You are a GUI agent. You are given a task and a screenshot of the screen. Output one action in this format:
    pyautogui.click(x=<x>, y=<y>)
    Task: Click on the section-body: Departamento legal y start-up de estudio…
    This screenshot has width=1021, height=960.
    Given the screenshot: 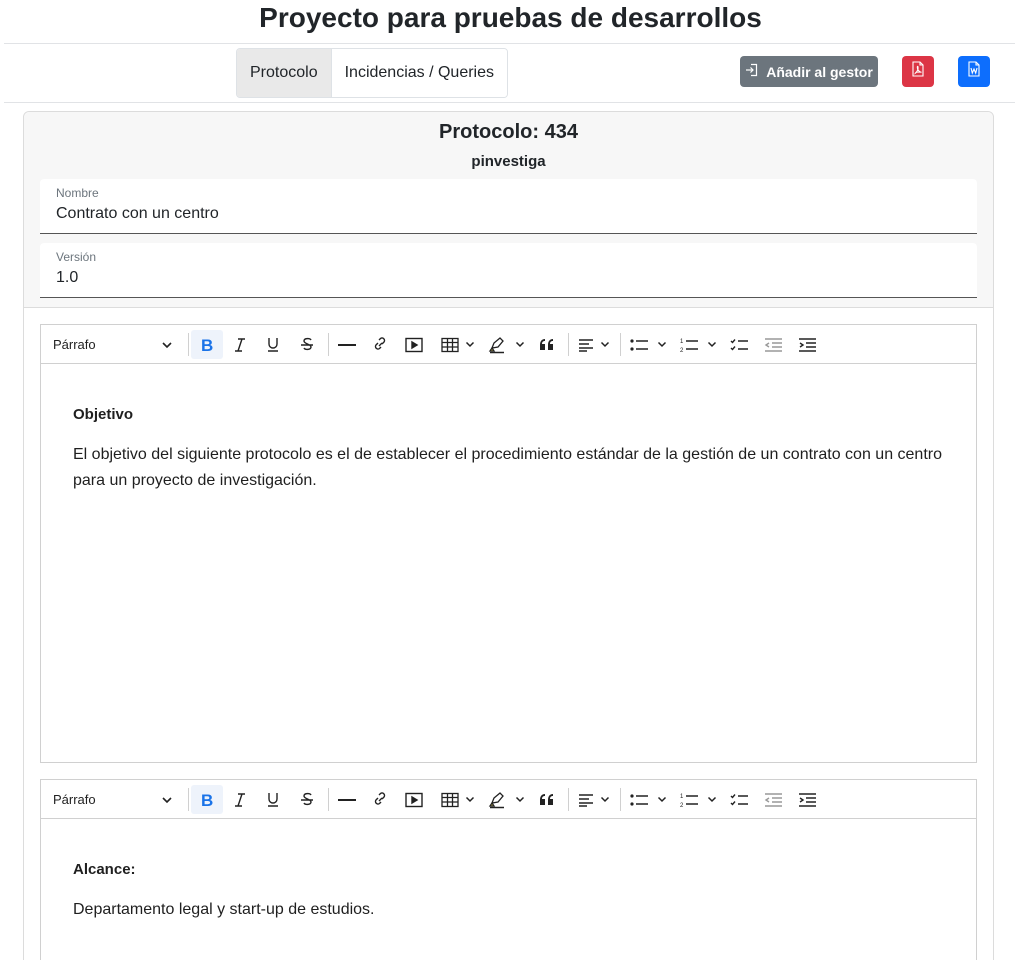 What is the action you would take?
    pyautogui.click(x=224, y=909)
    